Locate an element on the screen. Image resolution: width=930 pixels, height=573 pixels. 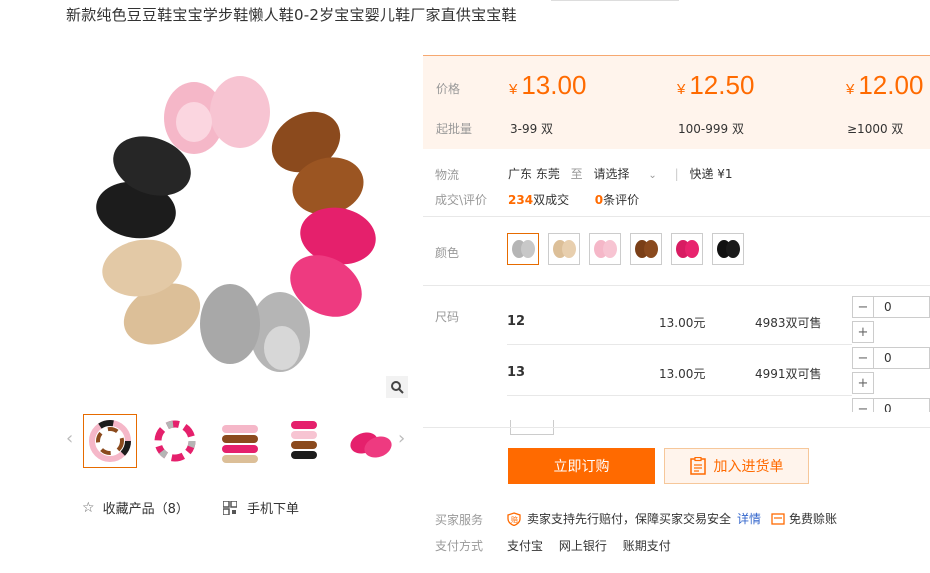
color-swatch-magenta is located at coordinates (687, 249).